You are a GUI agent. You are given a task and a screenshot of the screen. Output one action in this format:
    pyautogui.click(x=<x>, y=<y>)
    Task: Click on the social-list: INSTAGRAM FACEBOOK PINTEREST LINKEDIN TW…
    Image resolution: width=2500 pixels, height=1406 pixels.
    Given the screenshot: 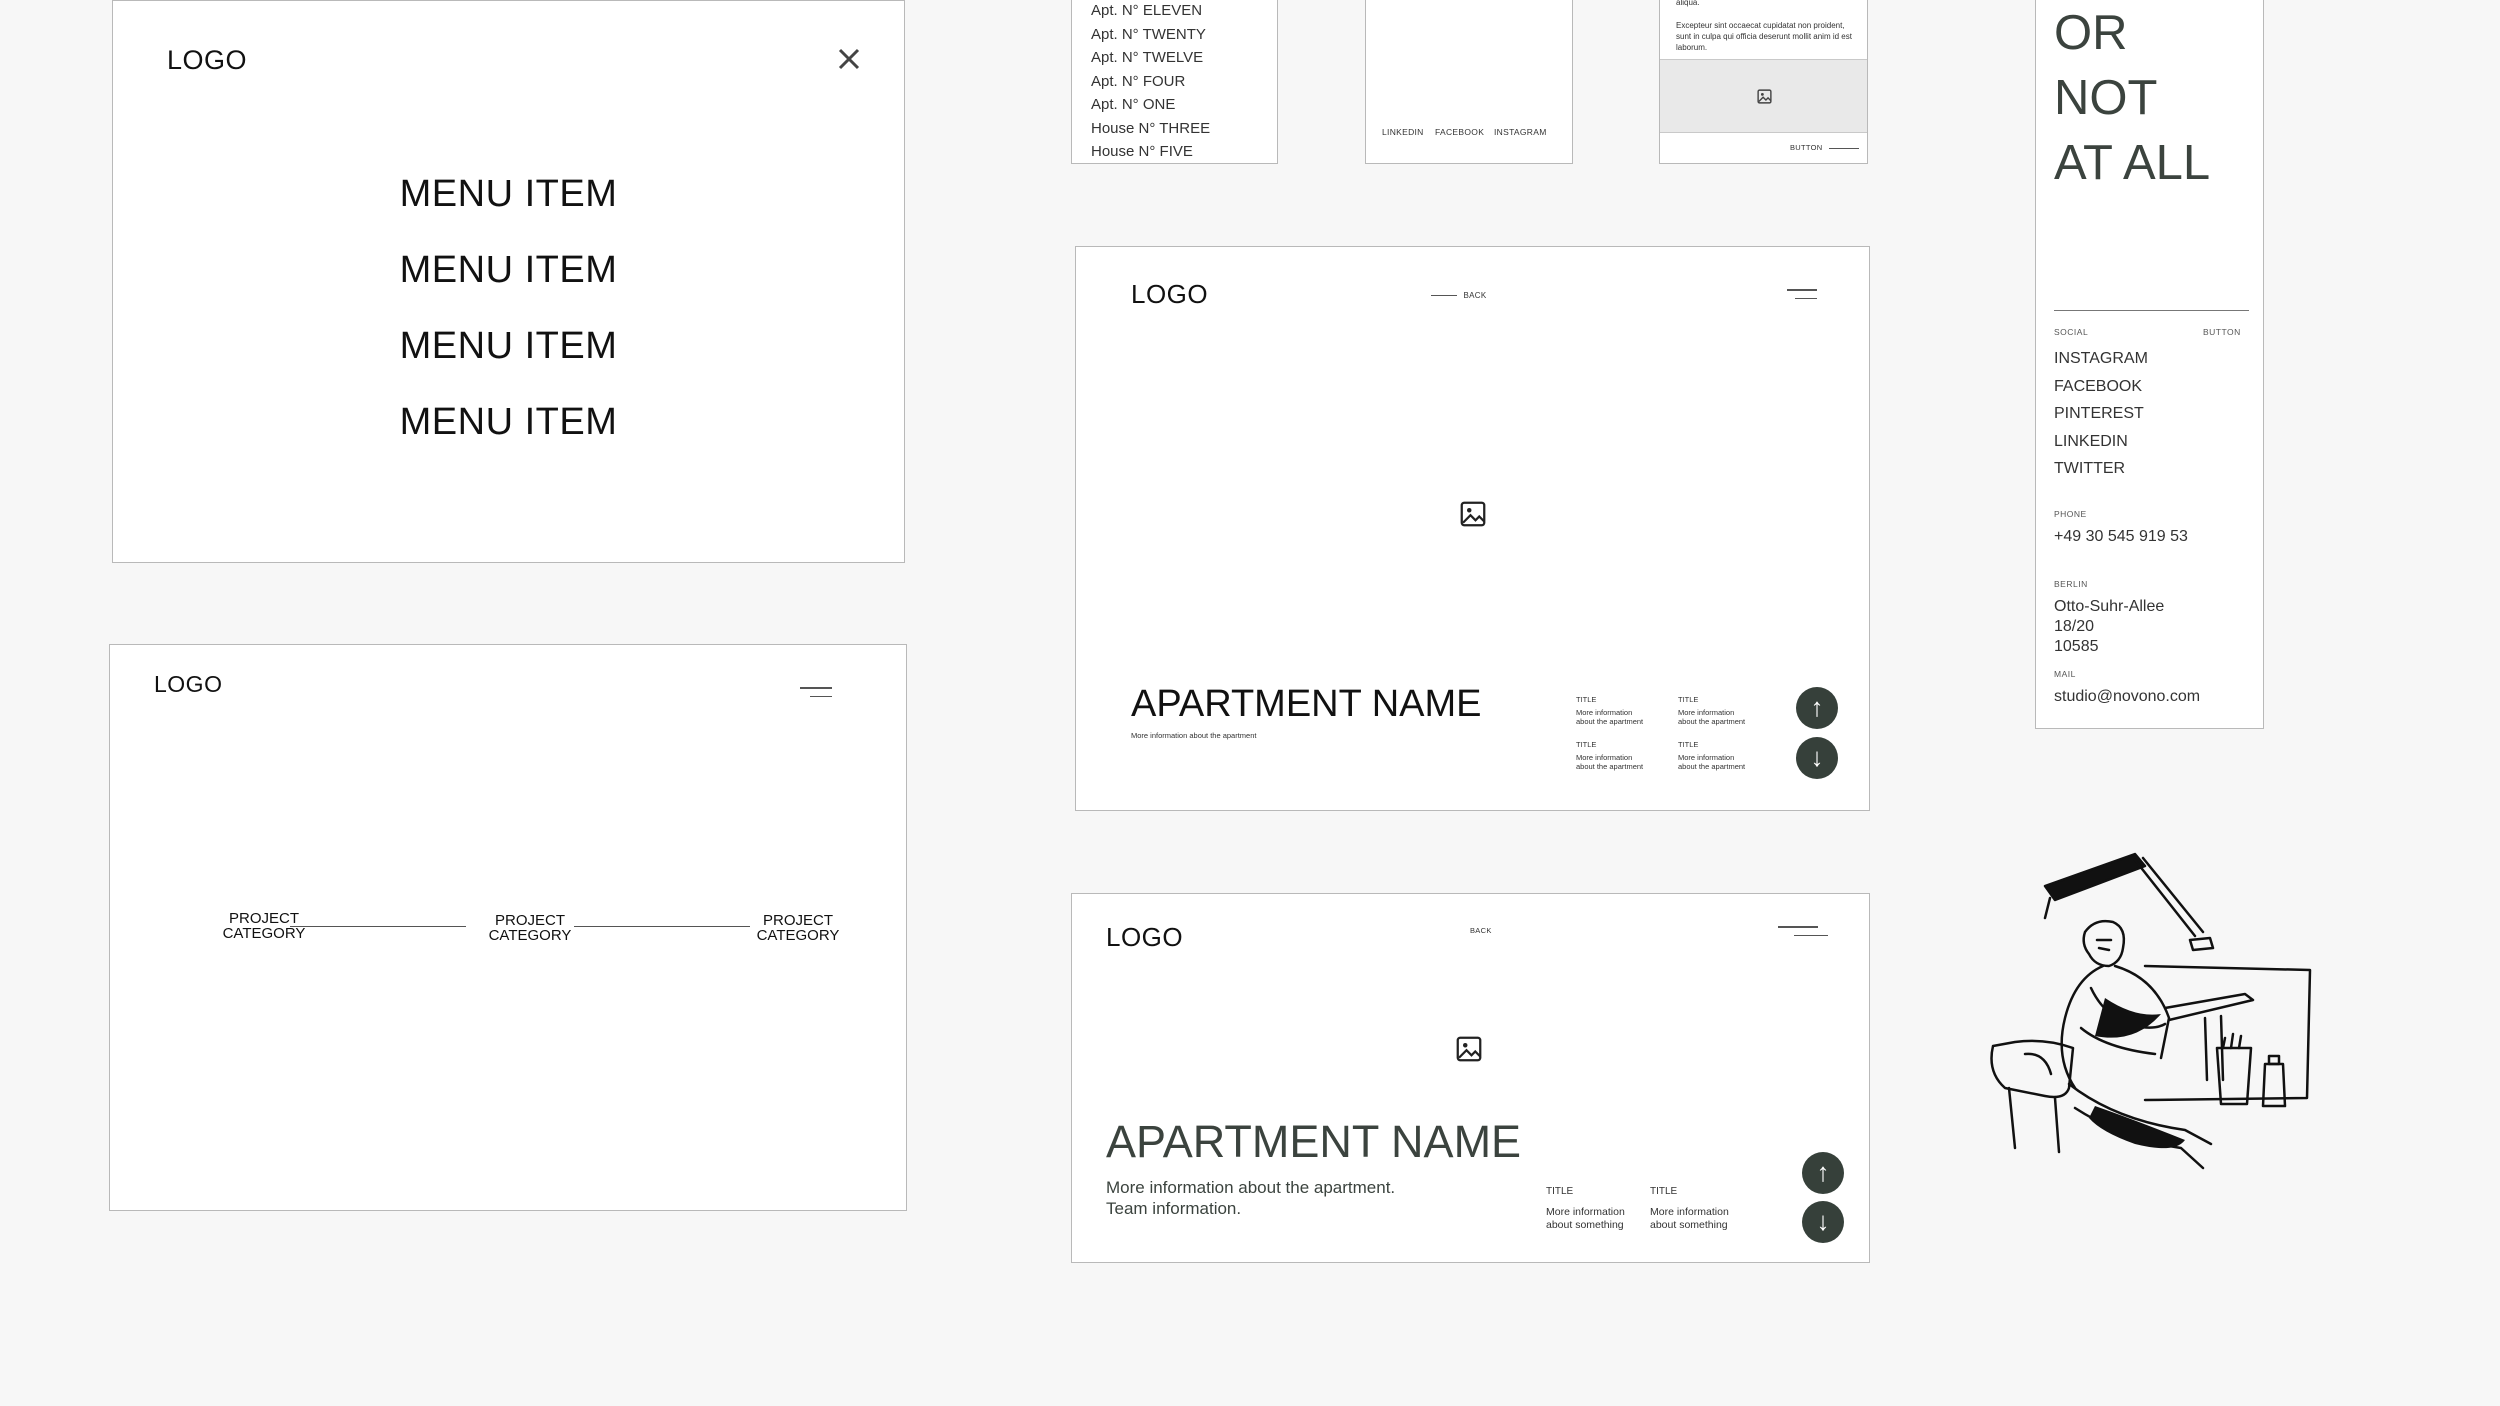 What is the action you would take?
    pyautogui.click(x=2101, y=414)
    